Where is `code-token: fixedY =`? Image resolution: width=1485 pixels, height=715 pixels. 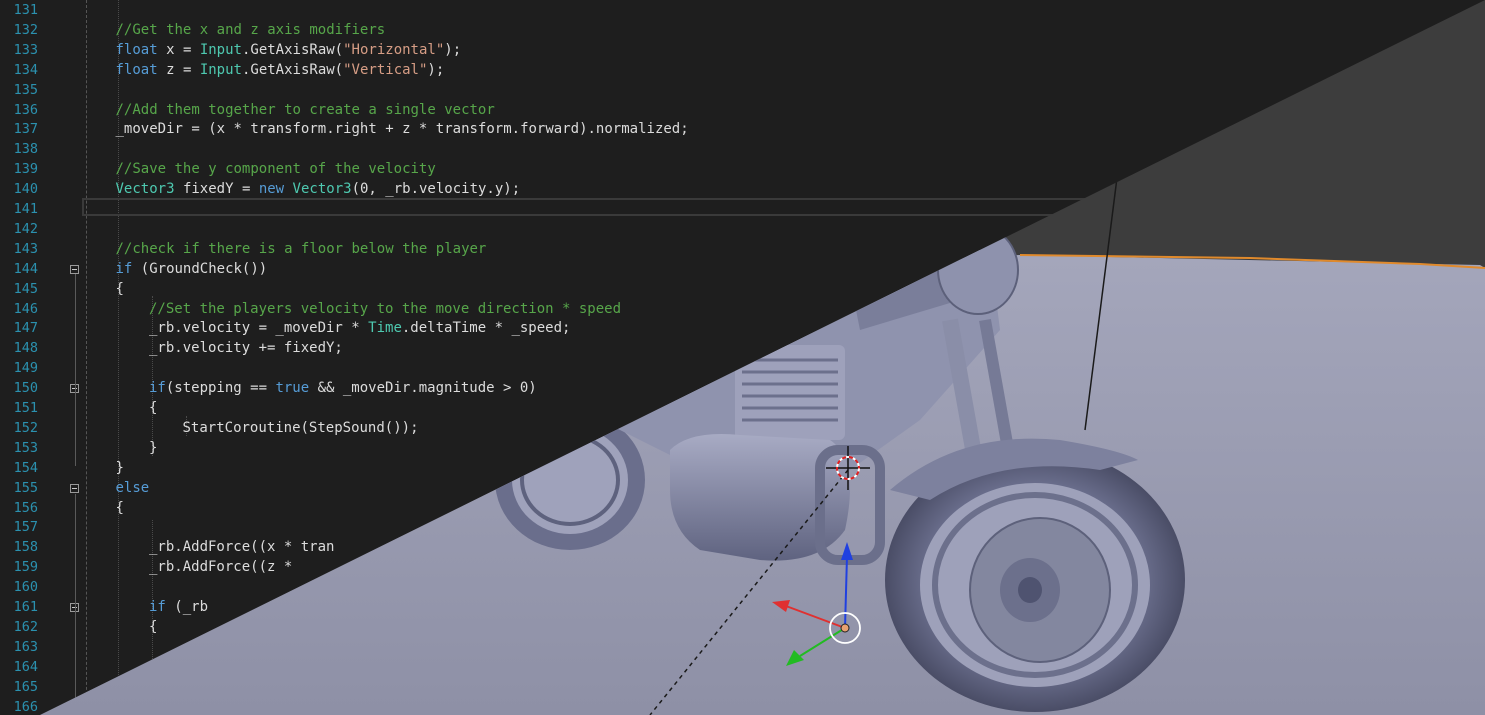
code-token: fixedY = is located at coordinates (216, 189).